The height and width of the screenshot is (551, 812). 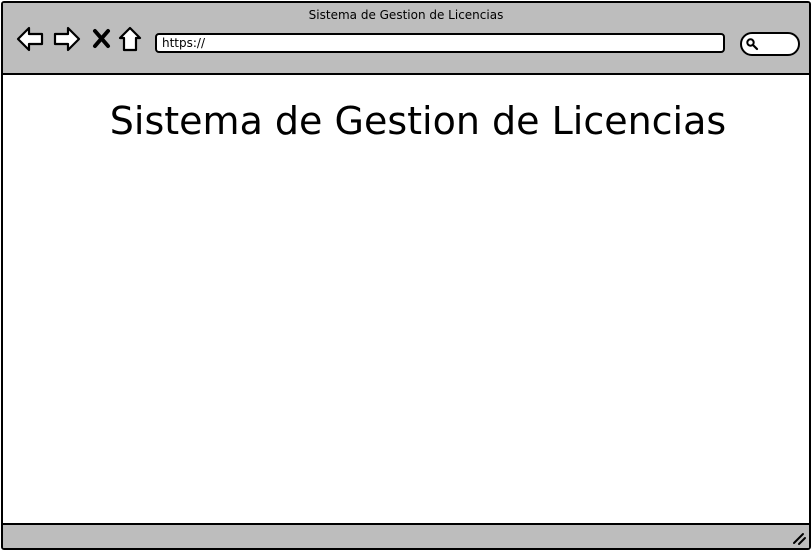 I want to click on home-button, so click(x=130, y=39).